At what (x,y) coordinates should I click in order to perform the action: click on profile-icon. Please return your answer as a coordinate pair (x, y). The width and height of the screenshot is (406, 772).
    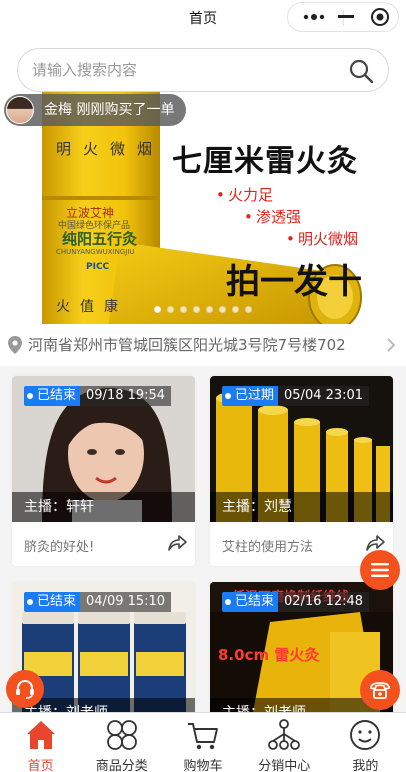
    Looking at the image, I should click on (365, 735).